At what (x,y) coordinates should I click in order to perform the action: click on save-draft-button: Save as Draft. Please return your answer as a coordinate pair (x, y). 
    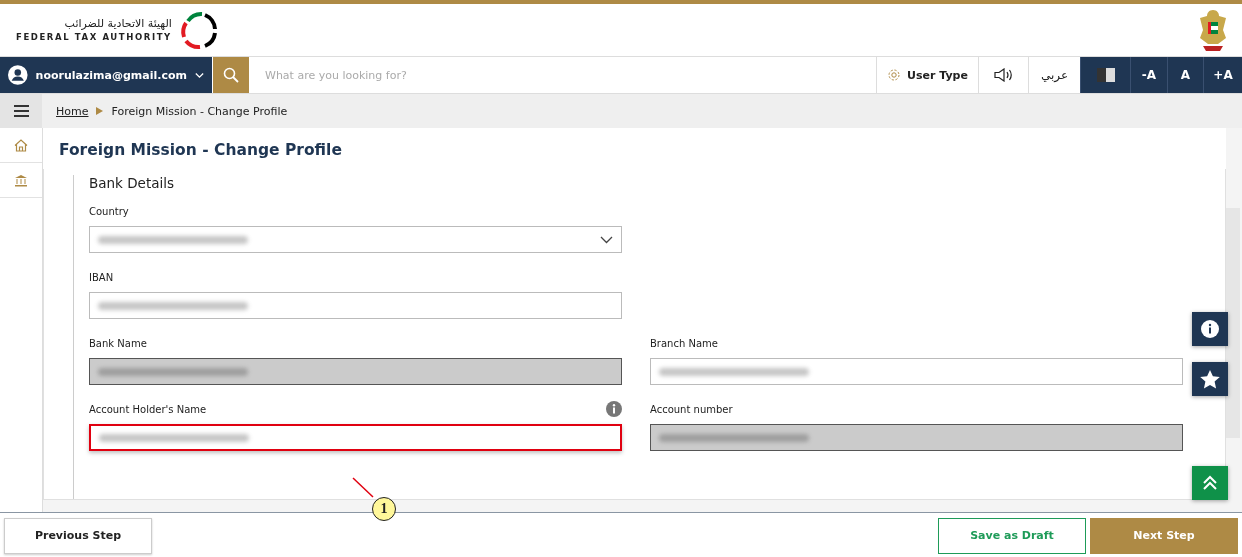
    Looking at the image, I should click on (1012, 535).